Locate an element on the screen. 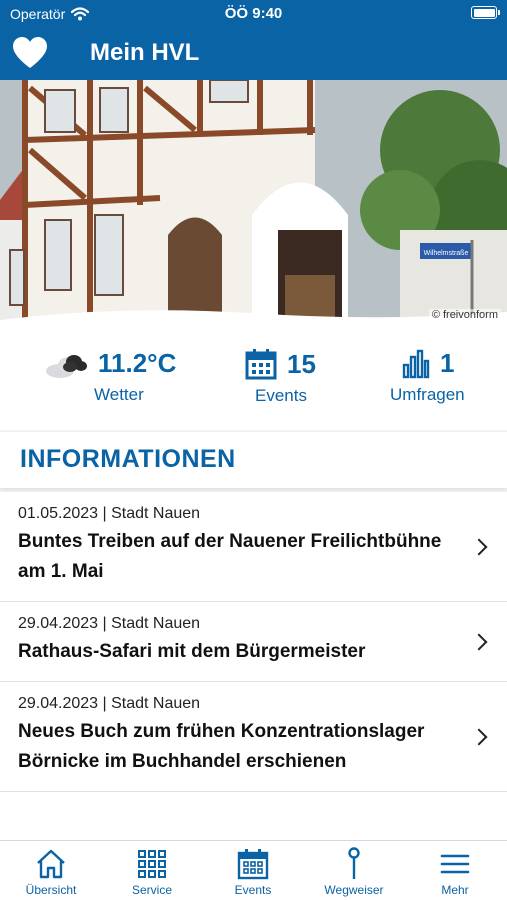 This screenshot has width=507, height=900. bar-chart-icon is located at coordinates (416, 363).